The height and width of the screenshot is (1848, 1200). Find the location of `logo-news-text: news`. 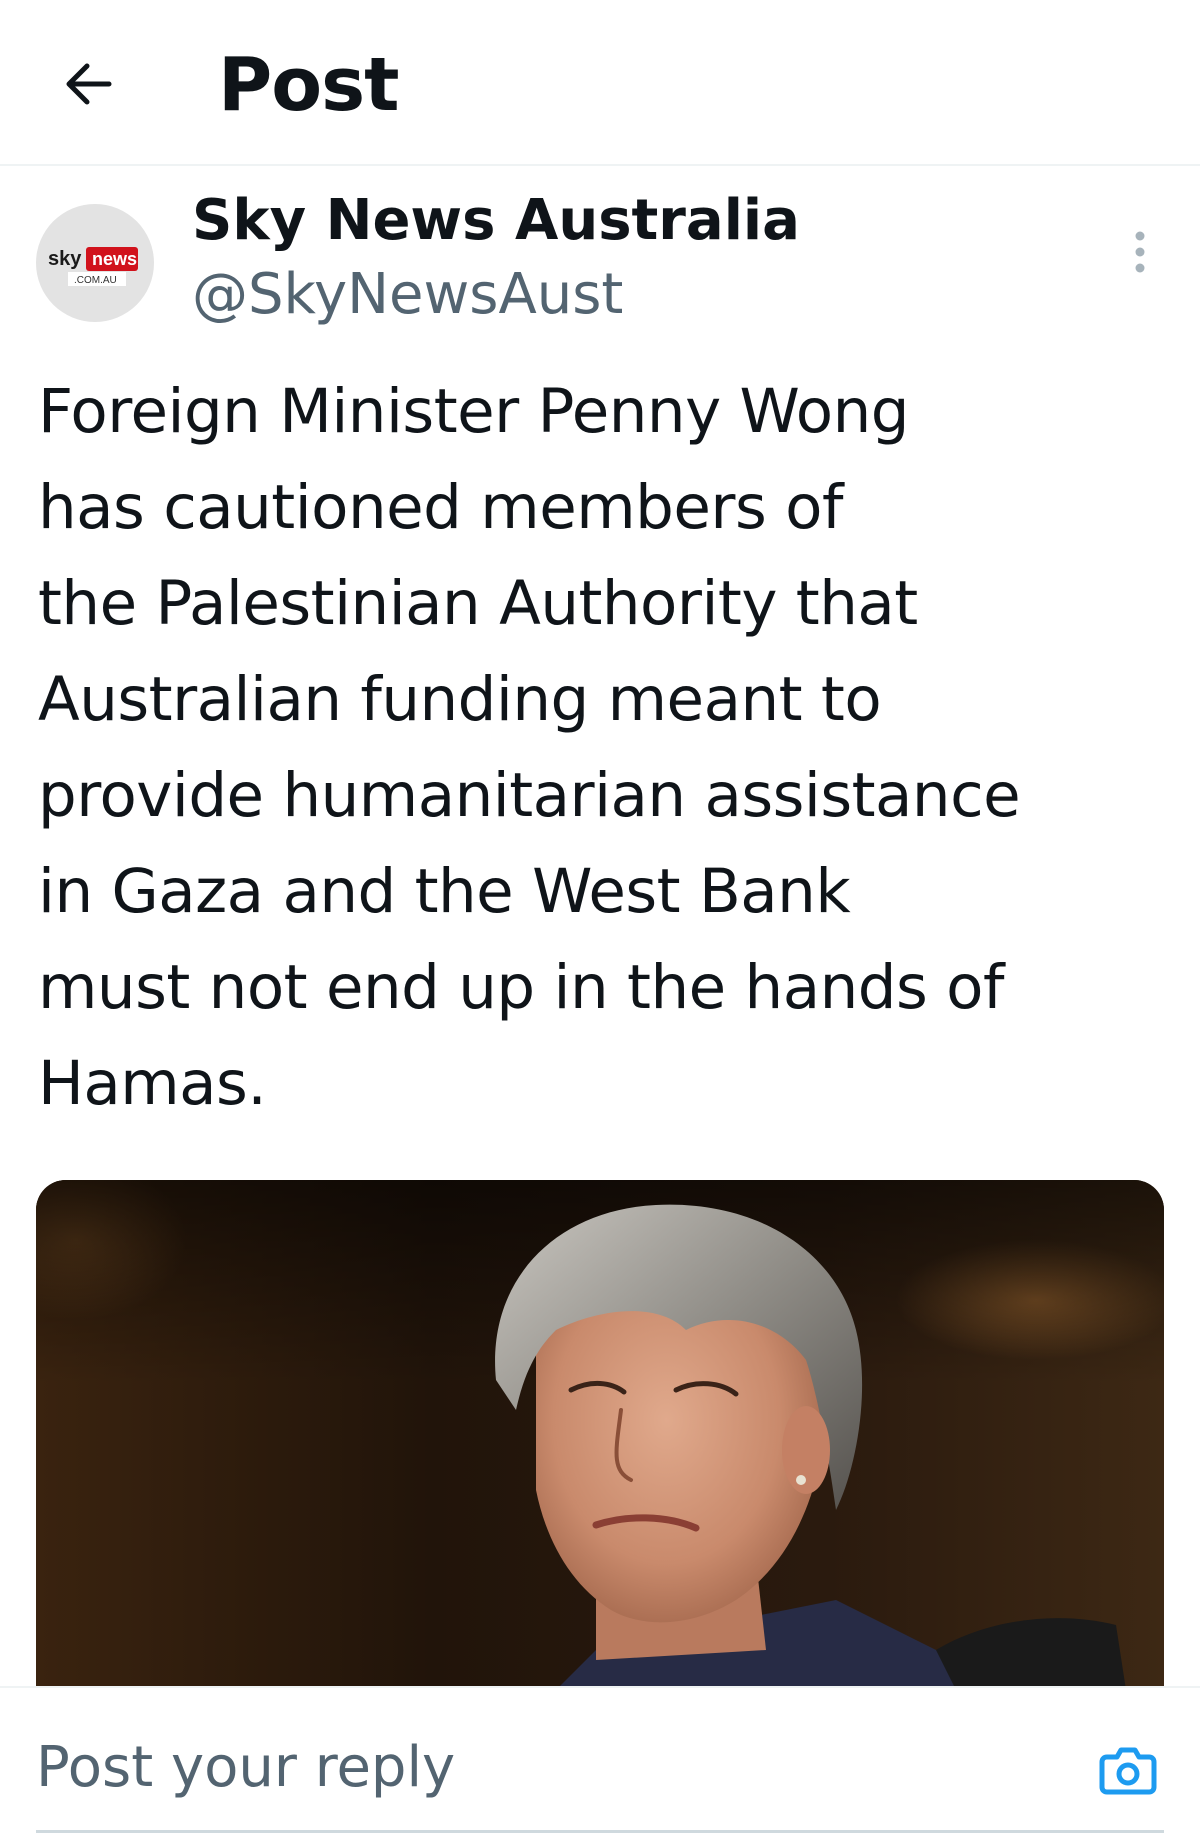

logo-news-text: news is located at coordinates (114, 259).